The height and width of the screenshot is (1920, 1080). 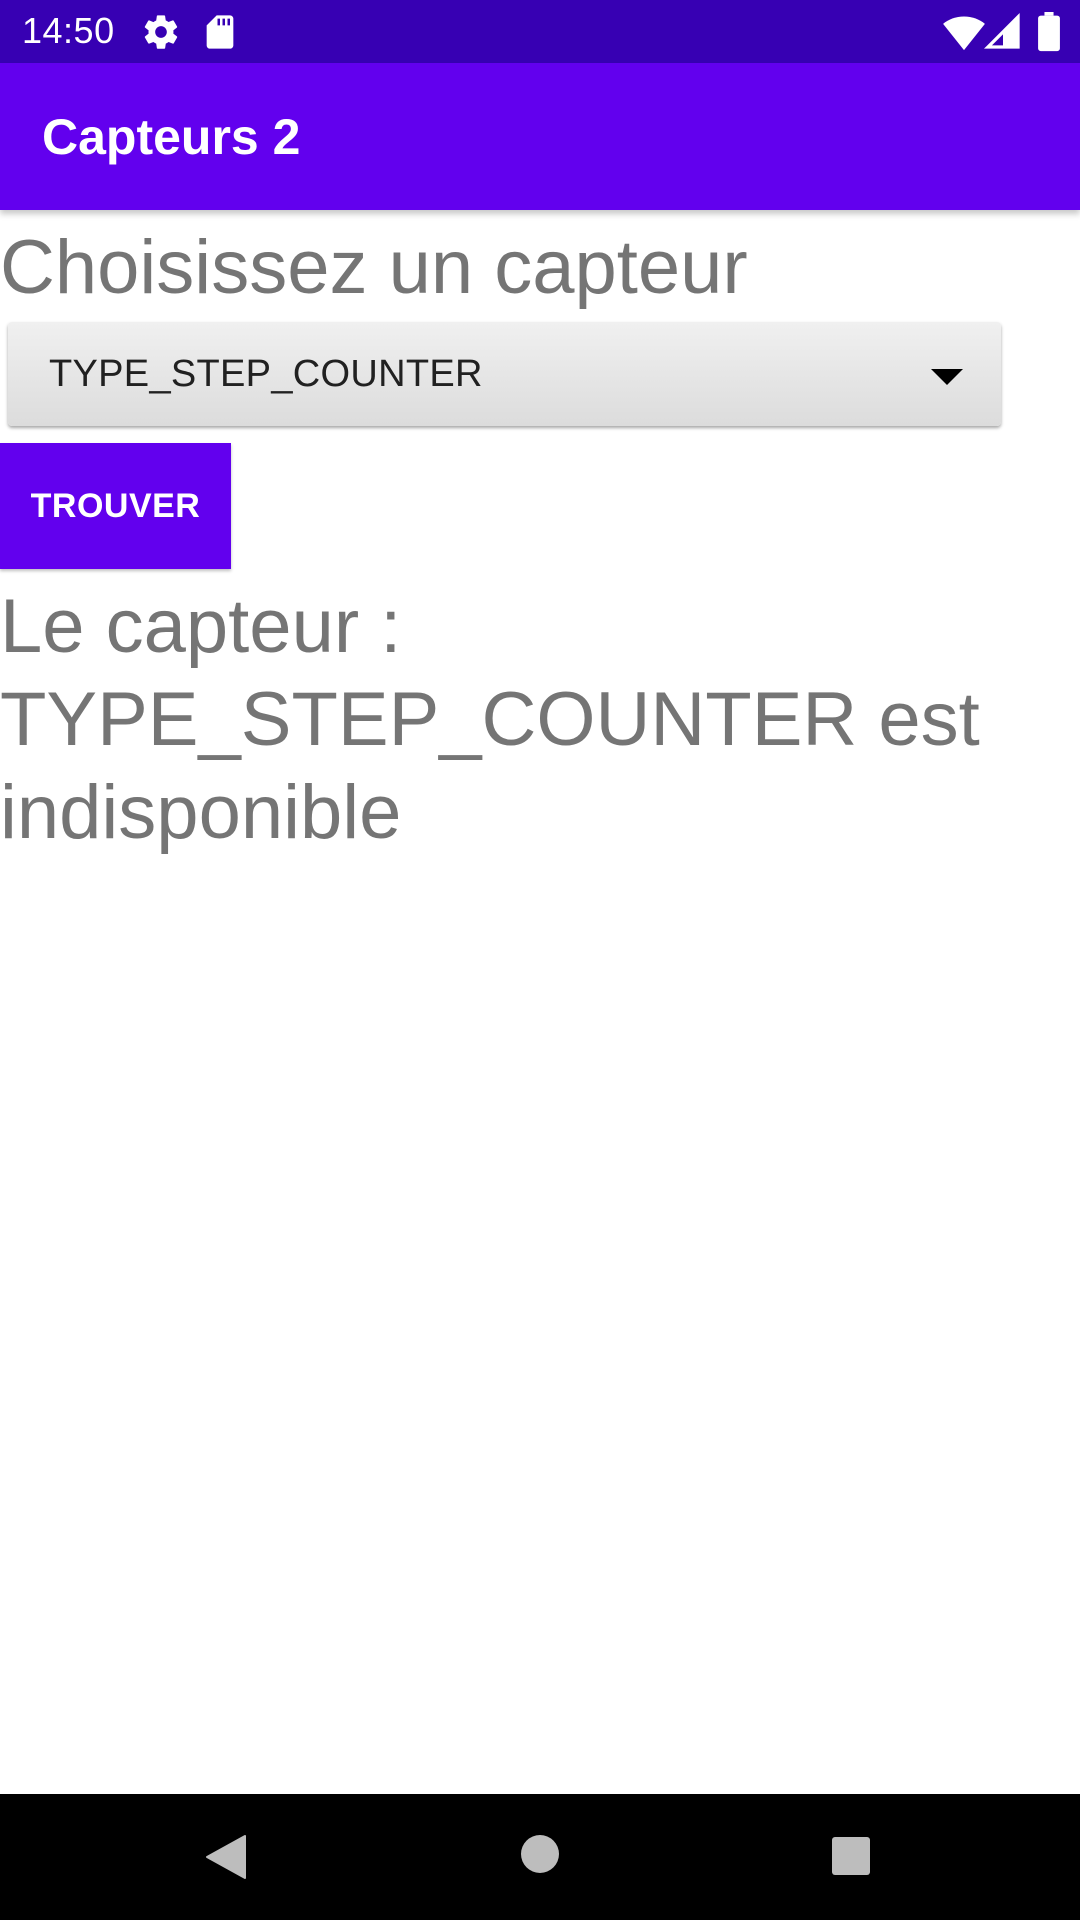 What do you see at coordinates (161, 32) in the screenshot?
I see `settings-icon` at bounding box center [161, 32].